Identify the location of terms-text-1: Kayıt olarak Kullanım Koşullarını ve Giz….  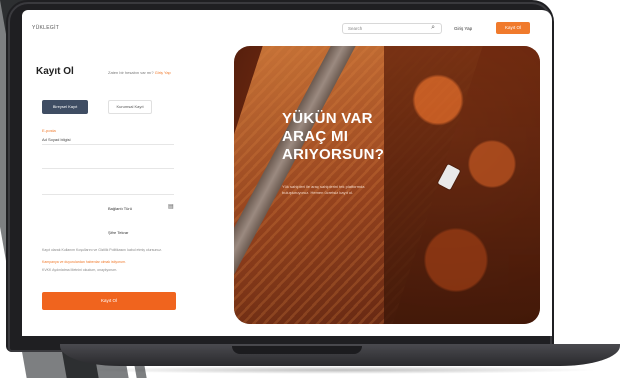
(102, 250).